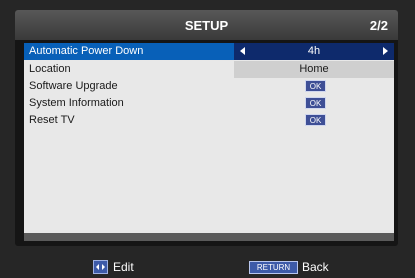  I want to click on menu-item-software-upgrade: Software Upgrade OK, so click(209, 86).